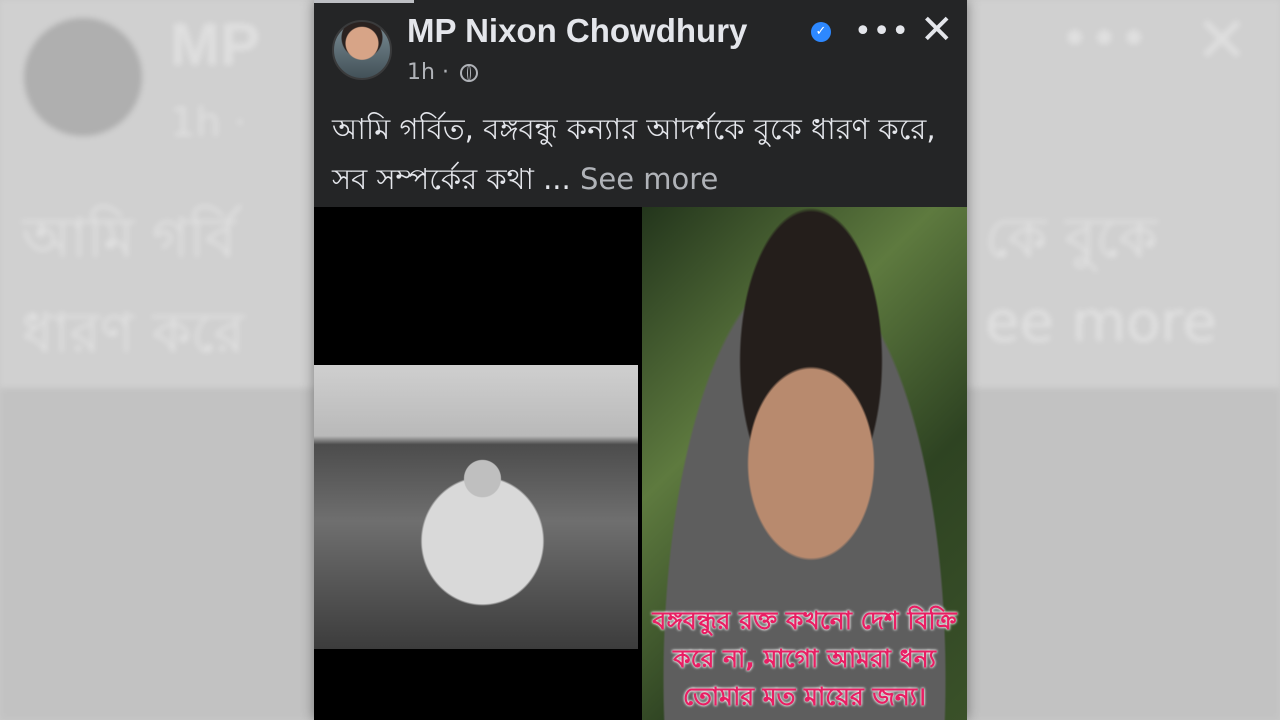 The width and height of the screenshot is (1280, 720). Describe the element at coordinates (821, 32) in the screenshot. I see `verified-badge-icon: ✓` at that location.